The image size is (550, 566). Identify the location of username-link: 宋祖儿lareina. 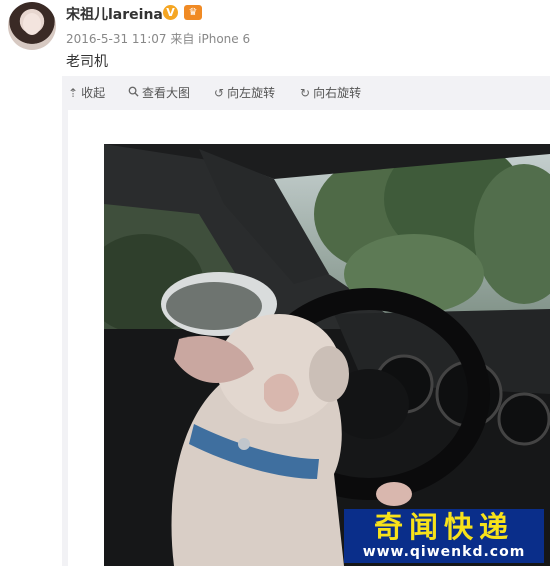
(114, 14).